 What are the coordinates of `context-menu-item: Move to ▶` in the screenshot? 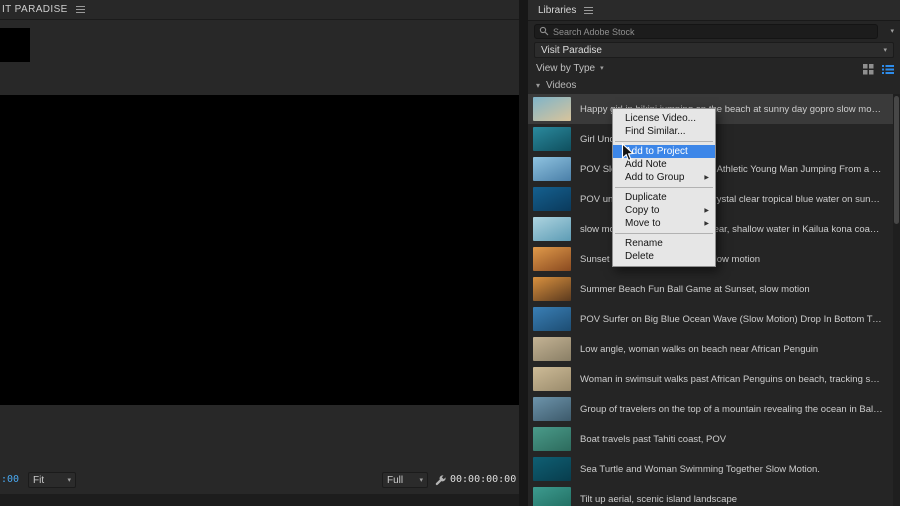 It's located at (664, 223).